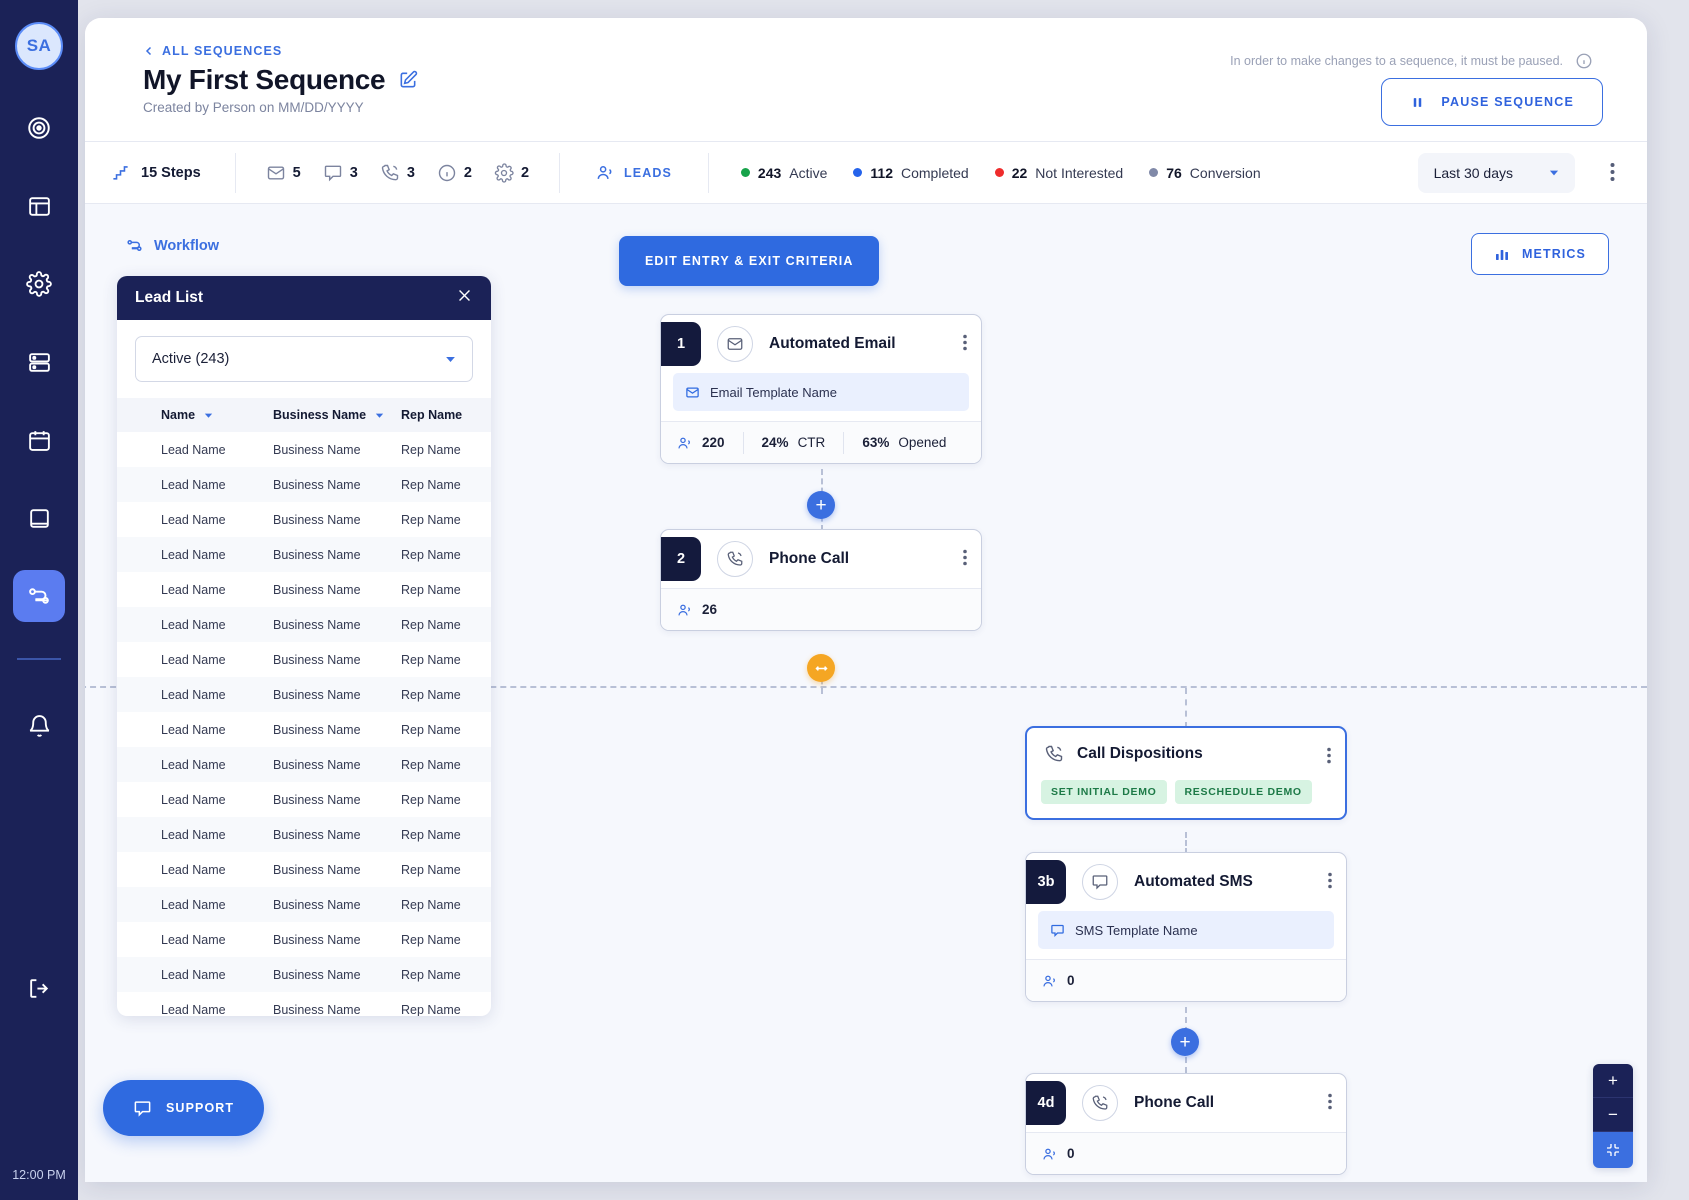 This screenshot has height=1200, width=1689. What do you see at coordinates (39, 440) in the screenshot?
I see `calendar-icon` at bounding box center [39, 440].